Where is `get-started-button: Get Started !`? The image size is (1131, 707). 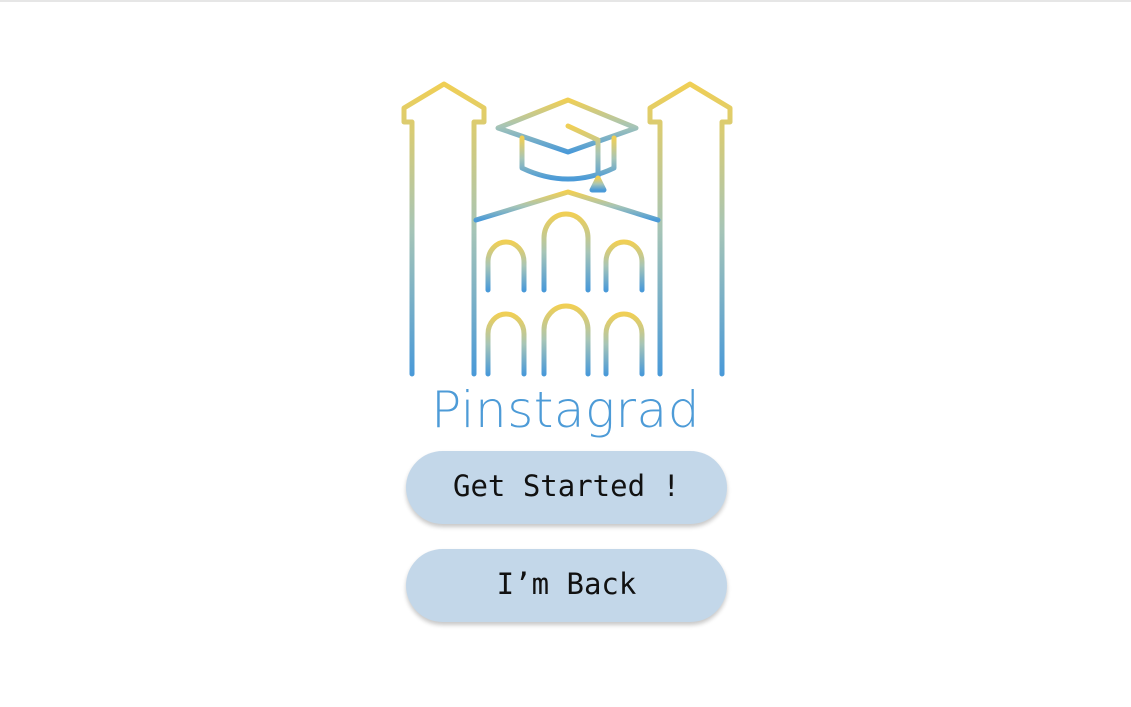
get-started-button: Get Started ! is located at coordinates (566, 487).